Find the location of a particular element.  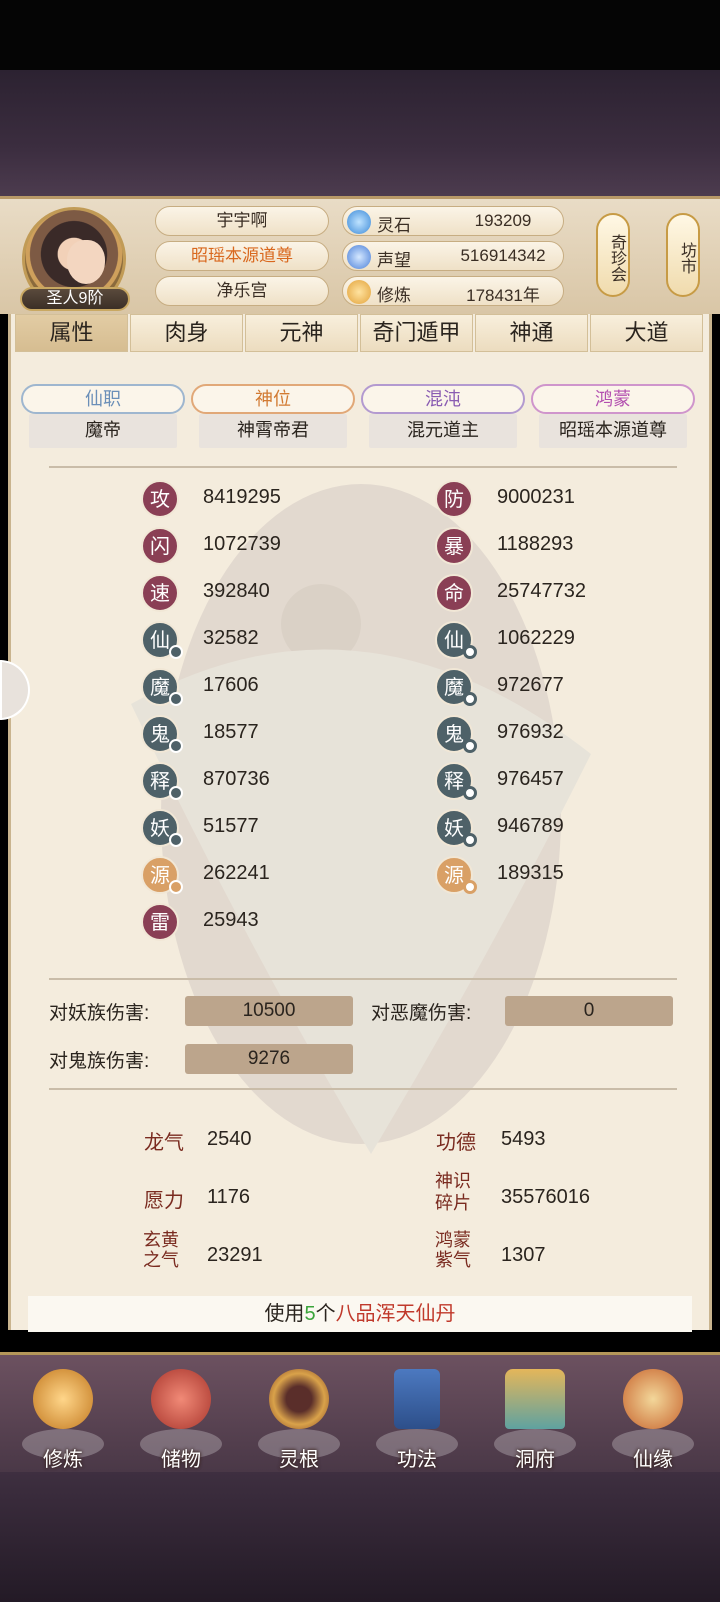

stat-value: 189315 is located at coordinates (530, 873).